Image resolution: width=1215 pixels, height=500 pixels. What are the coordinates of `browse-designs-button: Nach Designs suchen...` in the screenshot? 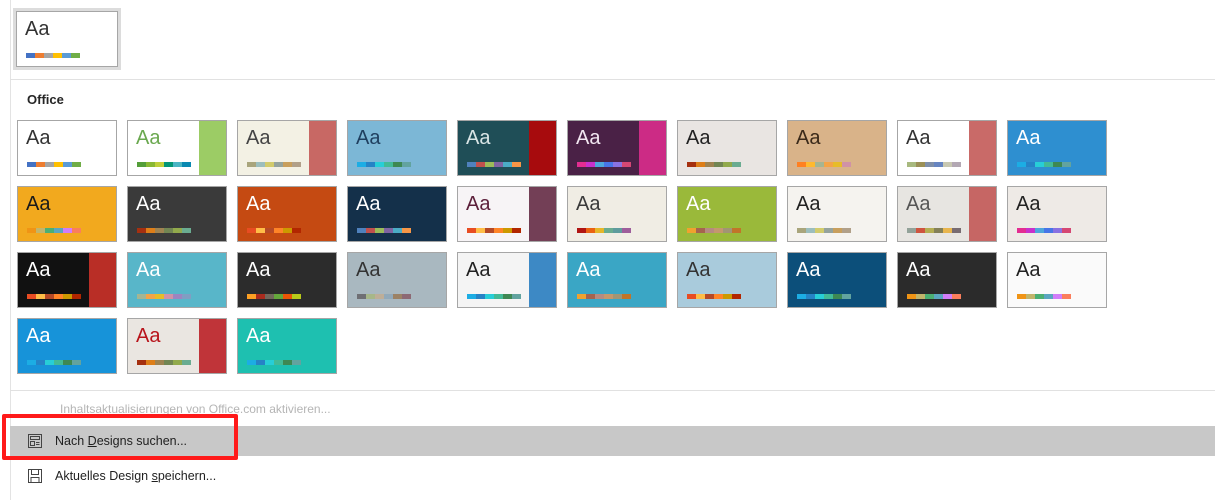 It's located at (612, 441).